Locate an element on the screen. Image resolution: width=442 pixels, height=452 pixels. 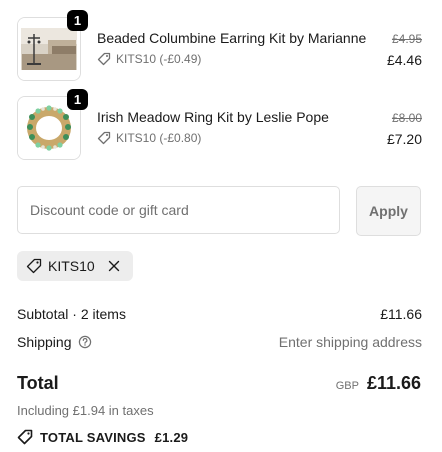
shipping-value: Enter shipping address is located at coordinates (350, 342).